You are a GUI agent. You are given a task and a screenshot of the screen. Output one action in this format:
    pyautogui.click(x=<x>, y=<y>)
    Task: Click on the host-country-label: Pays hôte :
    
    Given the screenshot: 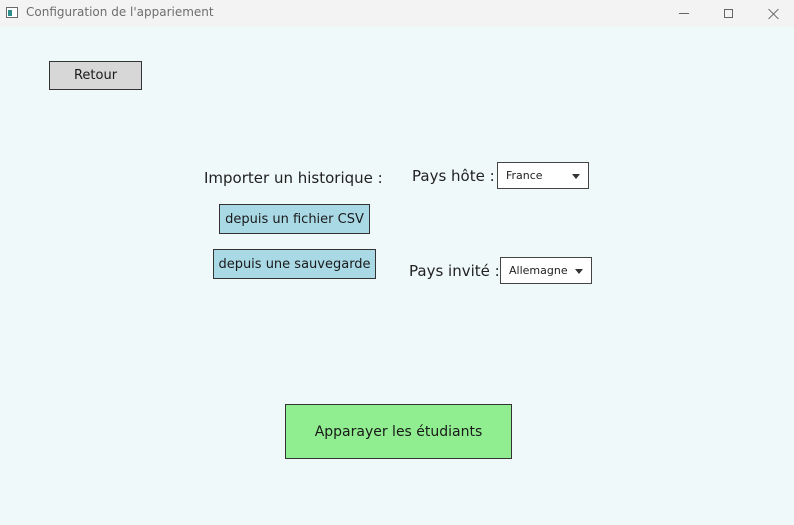 What is the action you would take?
    pyautogui.click(x=453, y=176)
    